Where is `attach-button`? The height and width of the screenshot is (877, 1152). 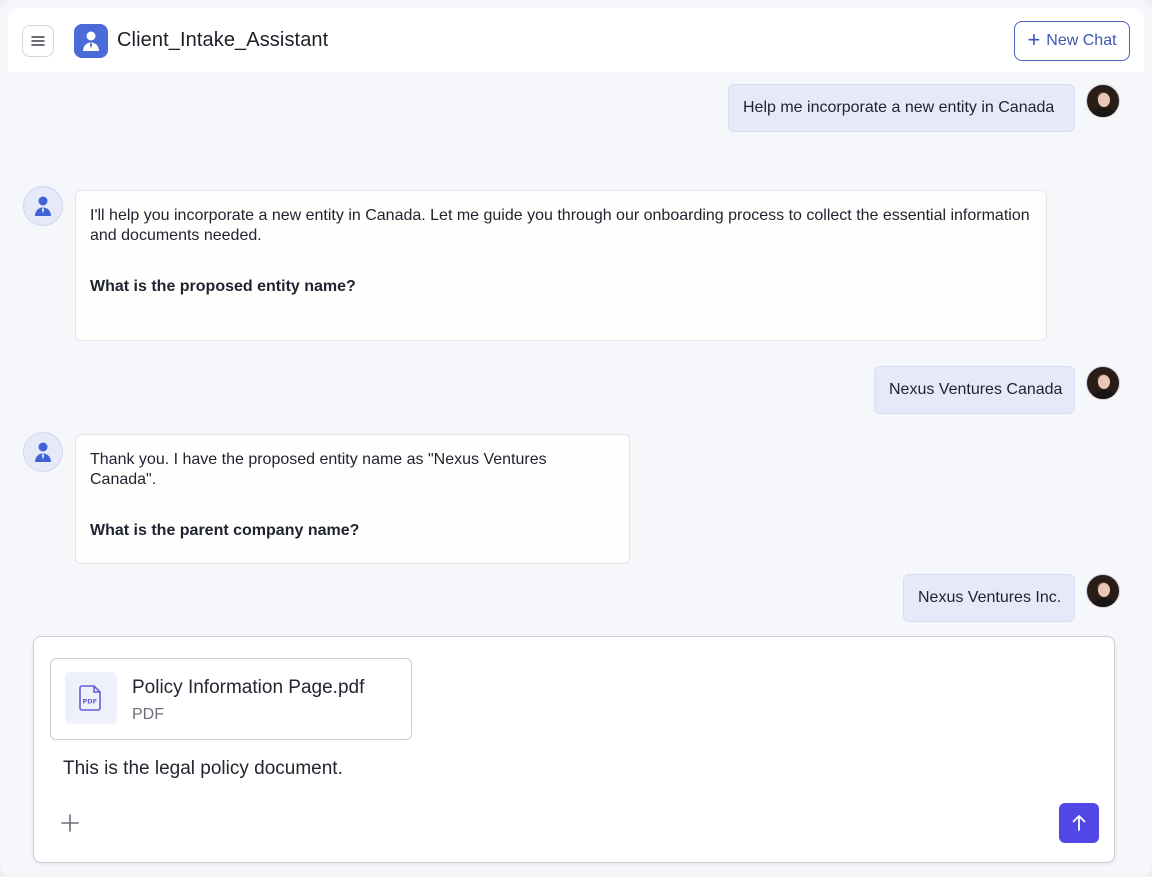 attach-button is located at coordinates (70, 823).